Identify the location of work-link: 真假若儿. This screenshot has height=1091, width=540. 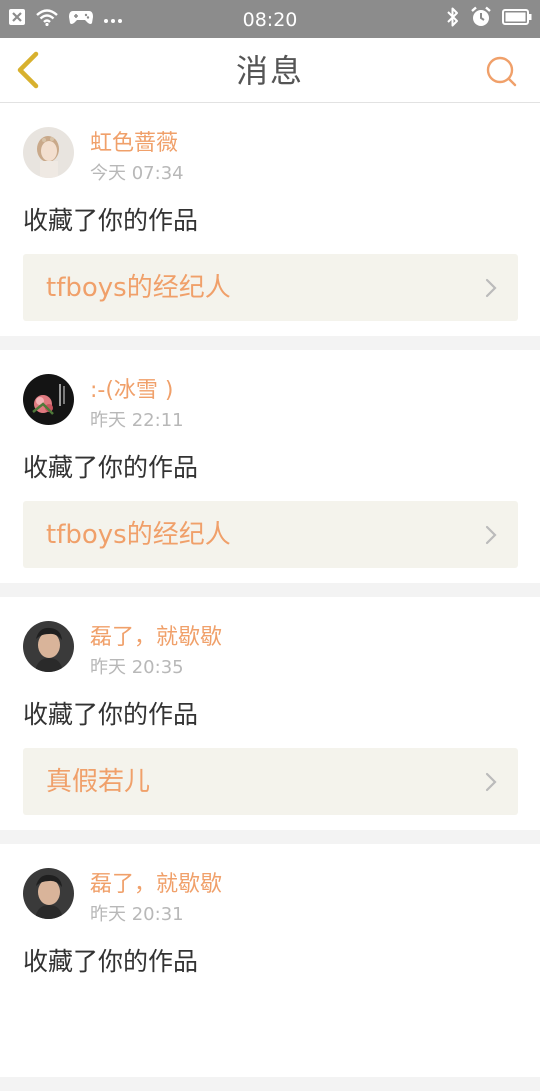
(270, 781).